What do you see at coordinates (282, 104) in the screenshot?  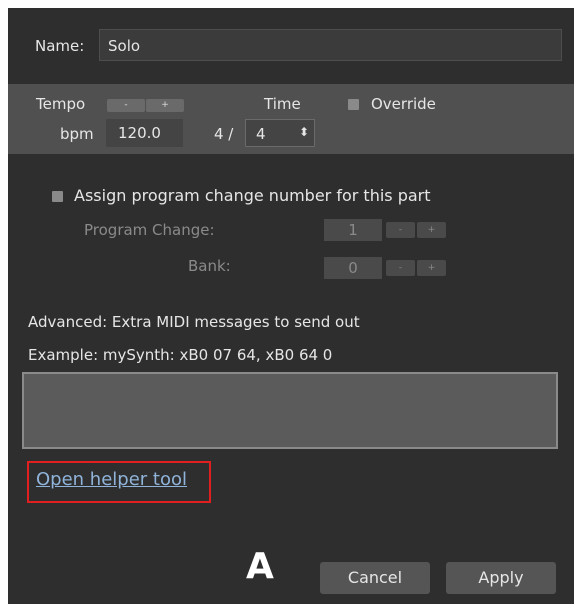 I see `time-label: Time` at bounding box center [282, 104].